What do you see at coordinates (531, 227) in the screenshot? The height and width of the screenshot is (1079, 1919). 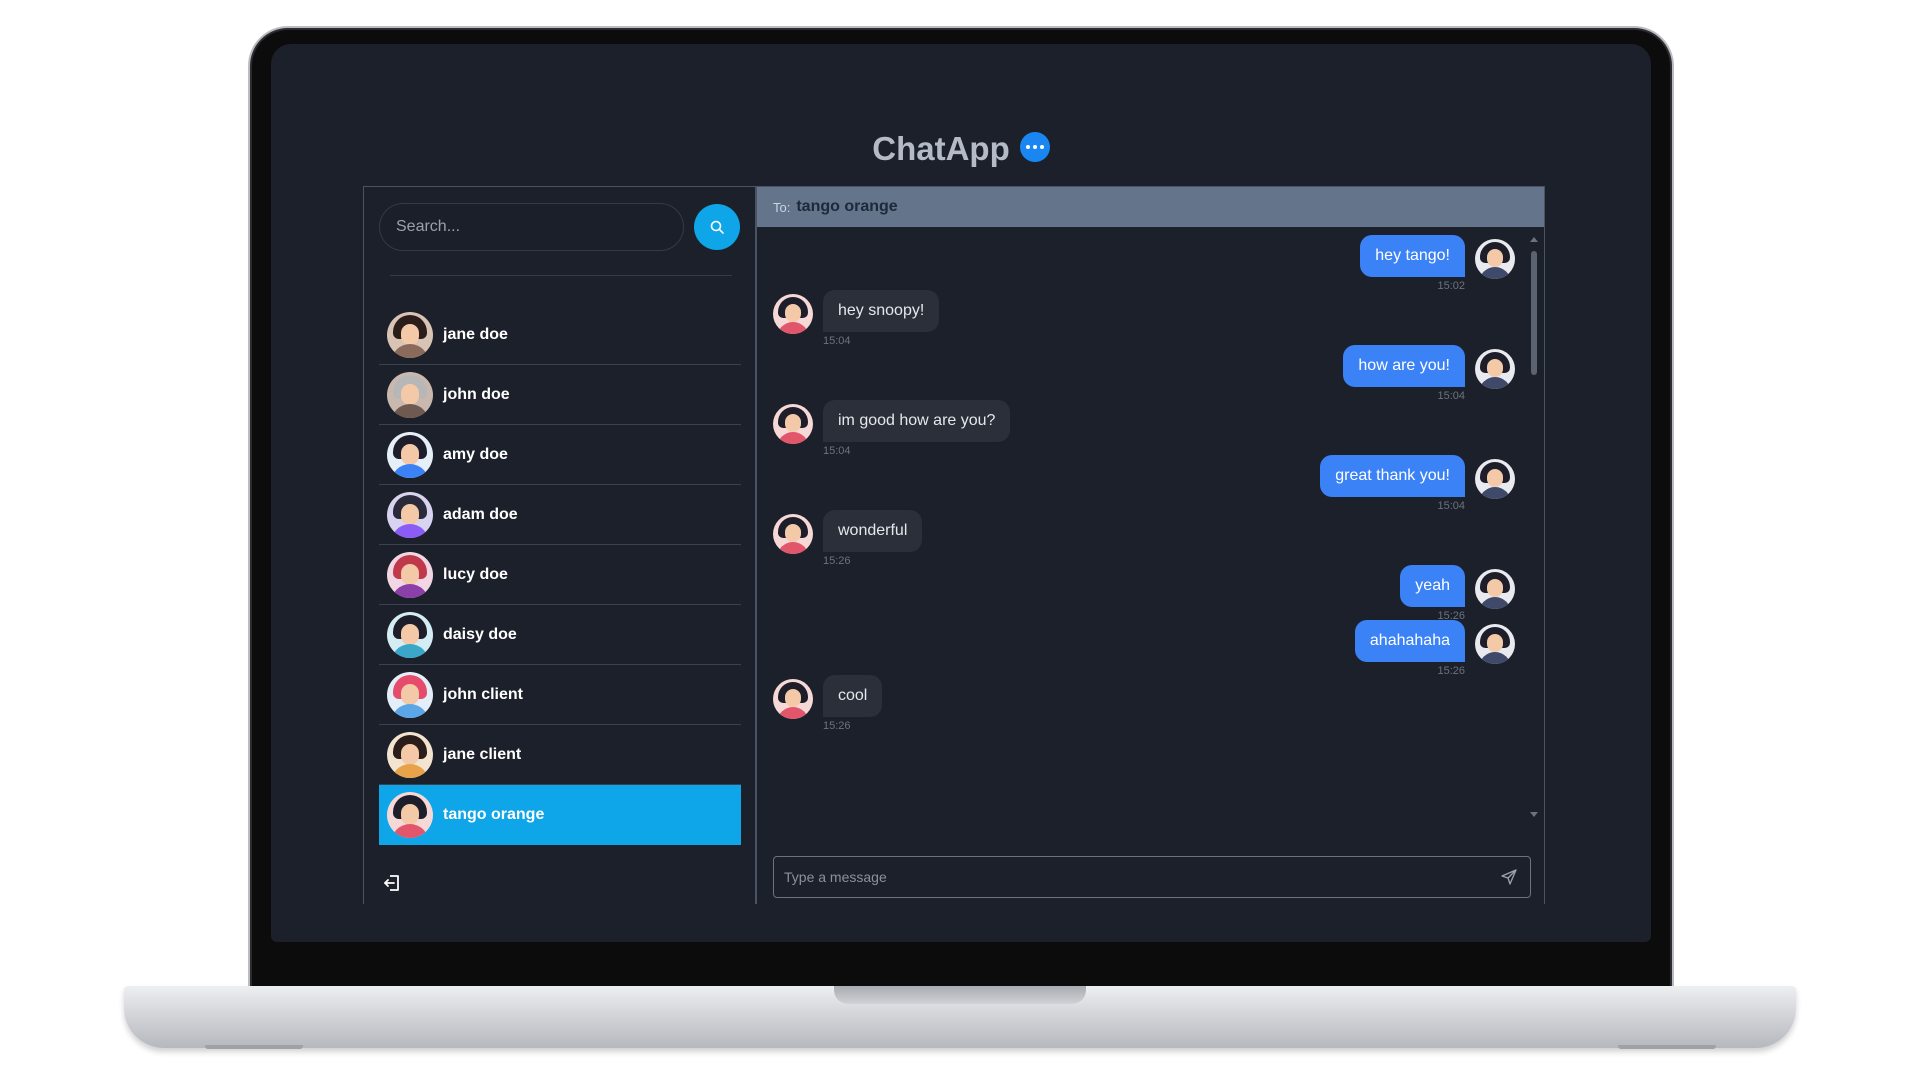 I see `search-input` at bounding box center [531, 227].